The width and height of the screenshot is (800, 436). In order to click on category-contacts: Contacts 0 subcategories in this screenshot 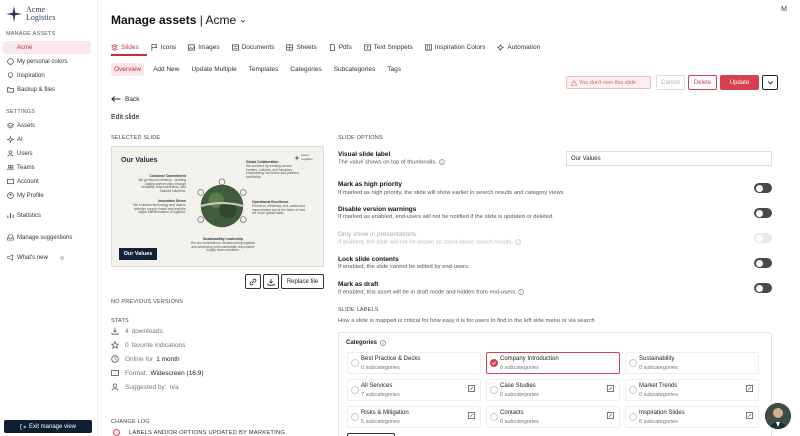, I will do `click(553, 417)`.